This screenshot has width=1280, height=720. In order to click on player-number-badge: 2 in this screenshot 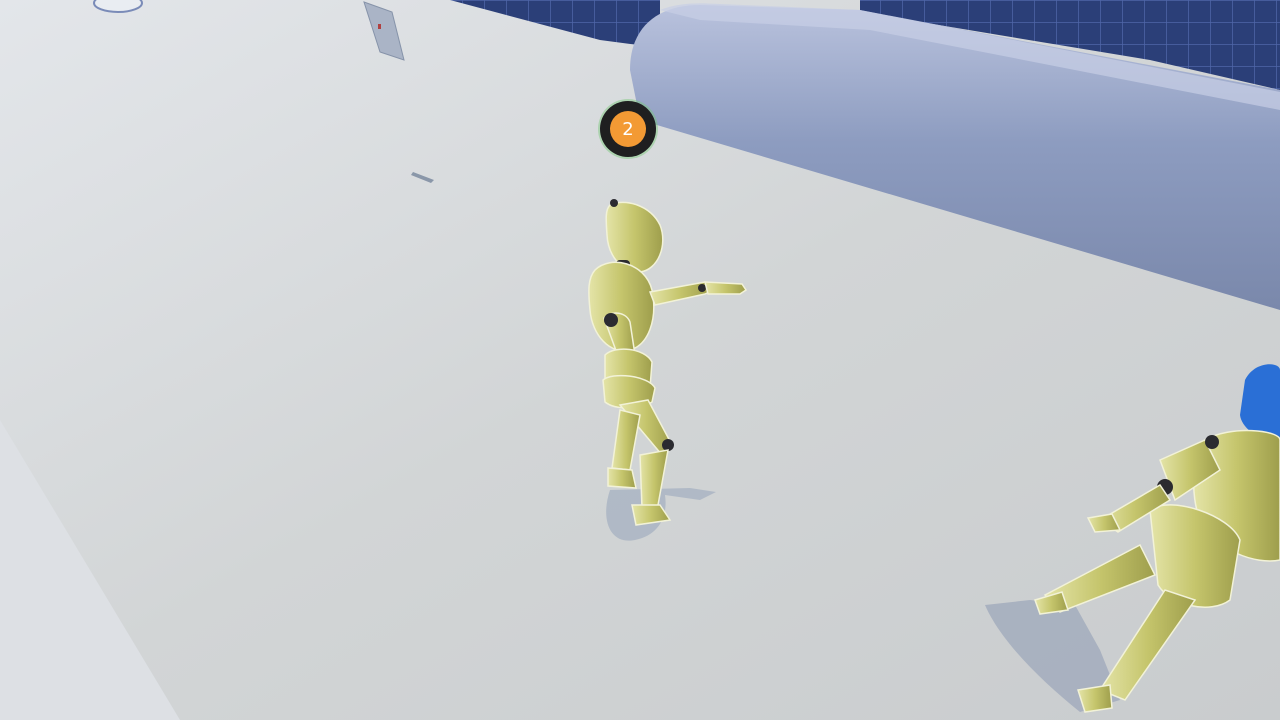, I will do `click(628, 129)`.